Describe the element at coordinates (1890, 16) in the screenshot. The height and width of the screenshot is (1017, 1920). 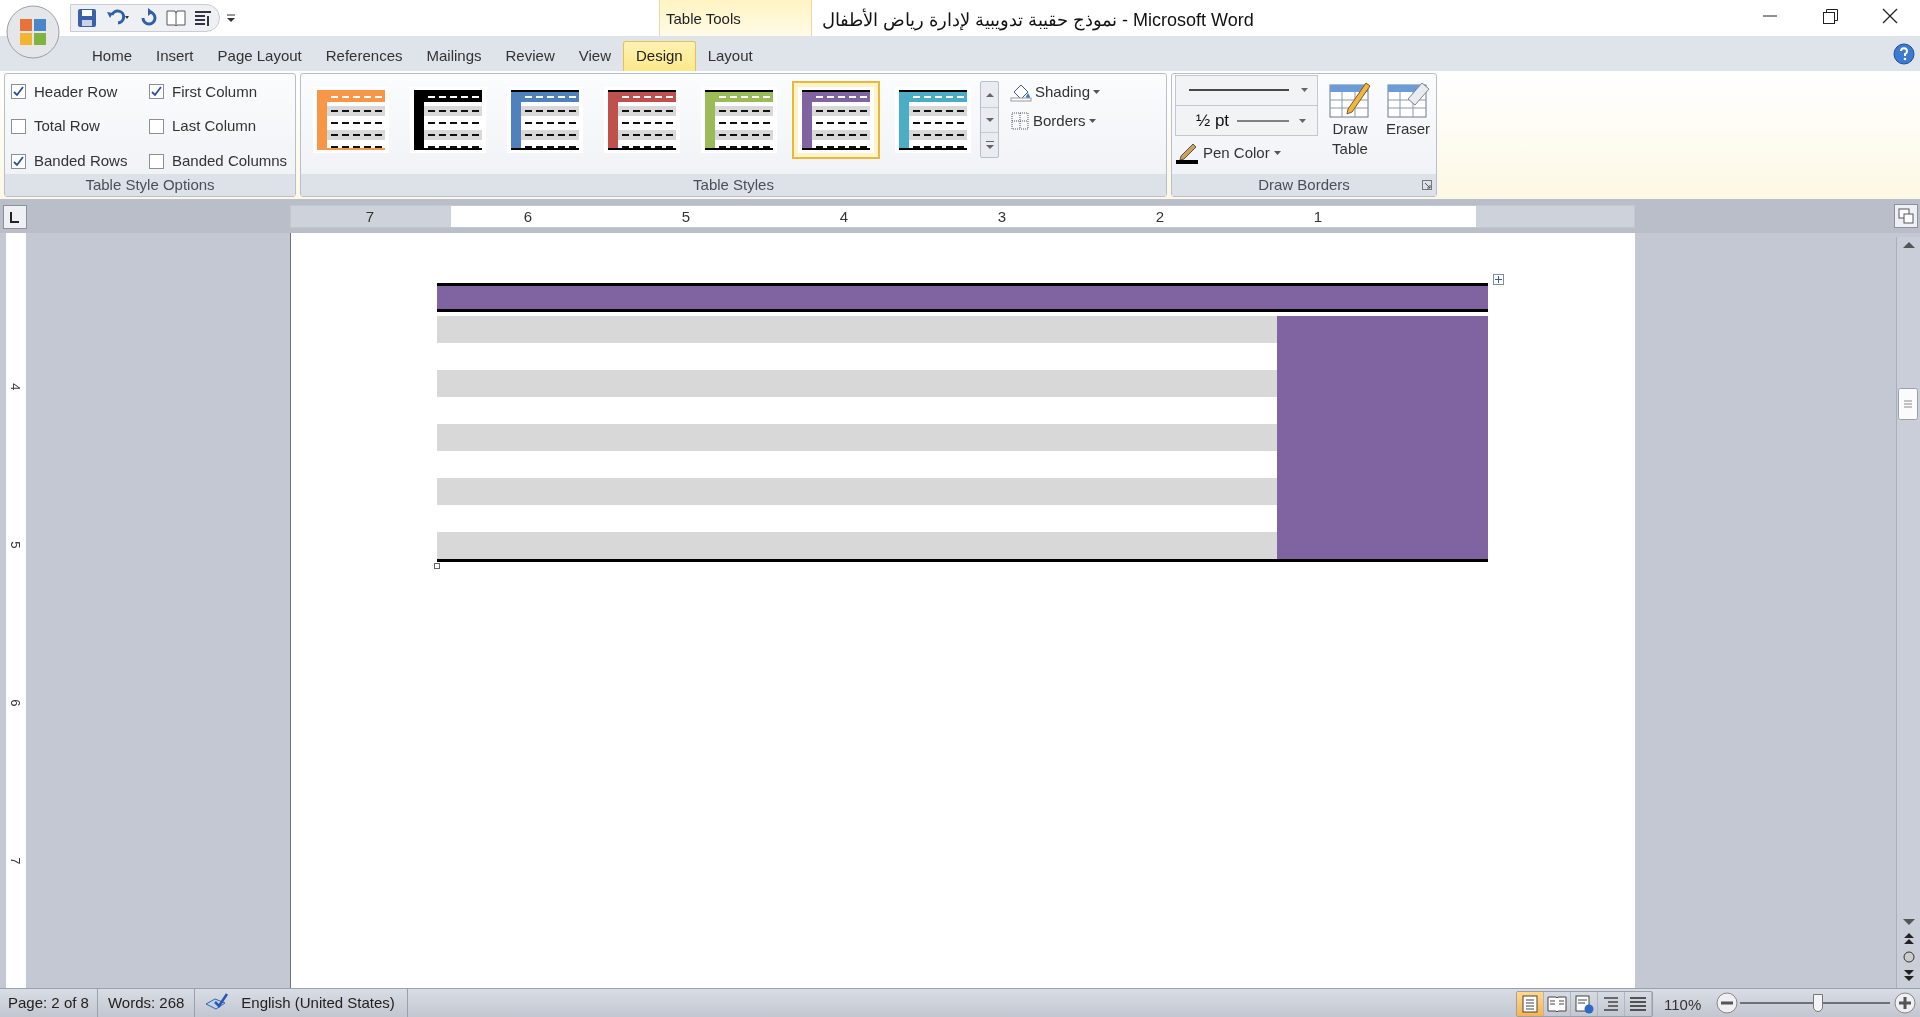
I see `close-icon` at that location.